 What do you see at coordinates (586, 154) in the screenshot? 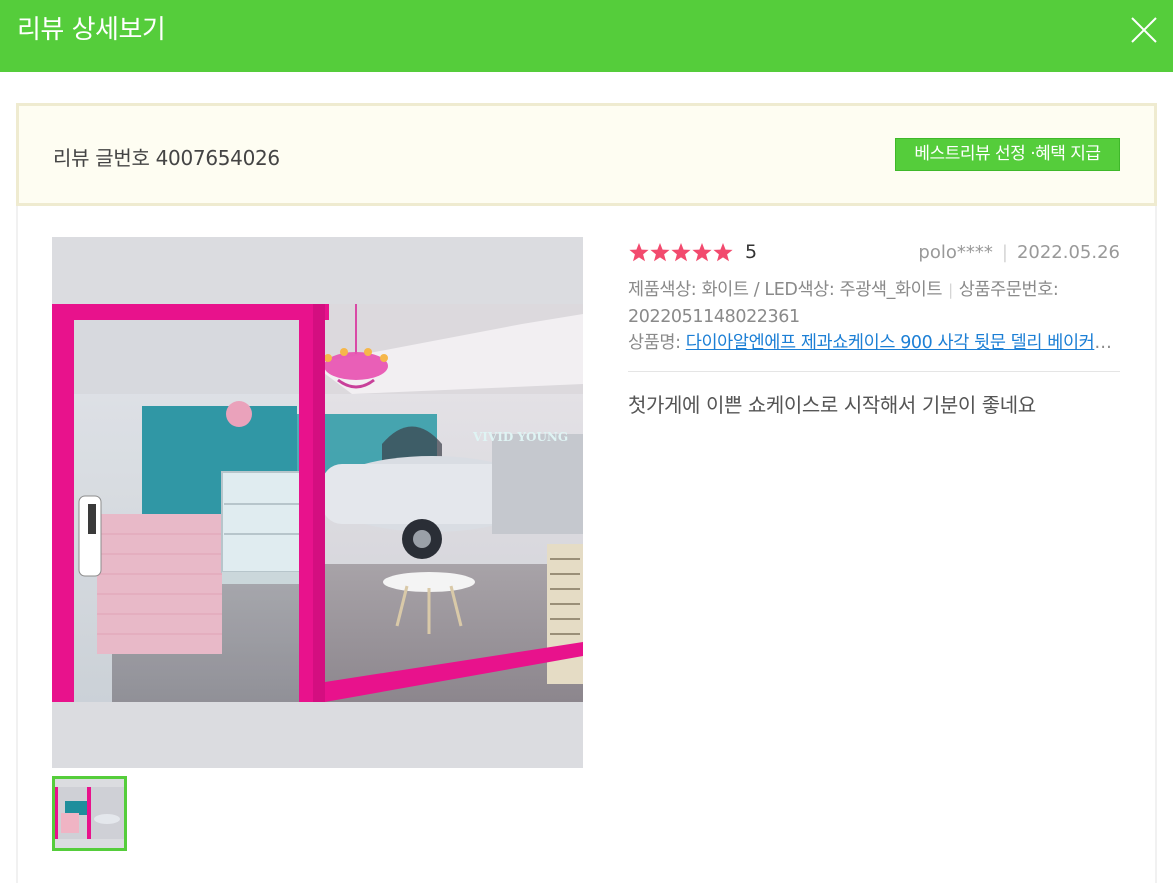
I see `review-info-bar: 리뷰 글번호 4007654026 베스트리뷰 선정 ·혜택 지급` at bounding box center [586, 154].